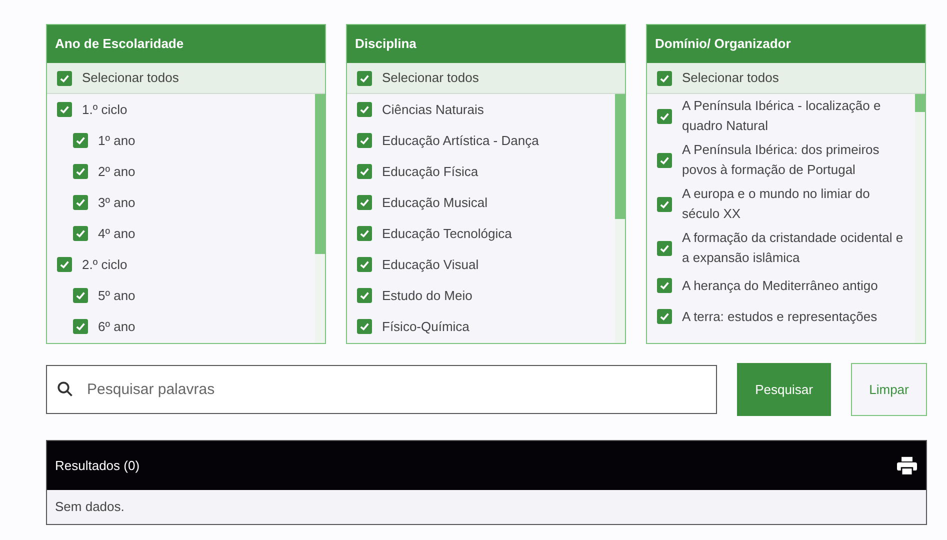 The height and width of the screenshot is (540, 947). What do you see at coordinates (795, 116) in the screenshot?
I see `option-label: A Península Ibérica - localização e quadro Natural` at bounding box center [795, 116].